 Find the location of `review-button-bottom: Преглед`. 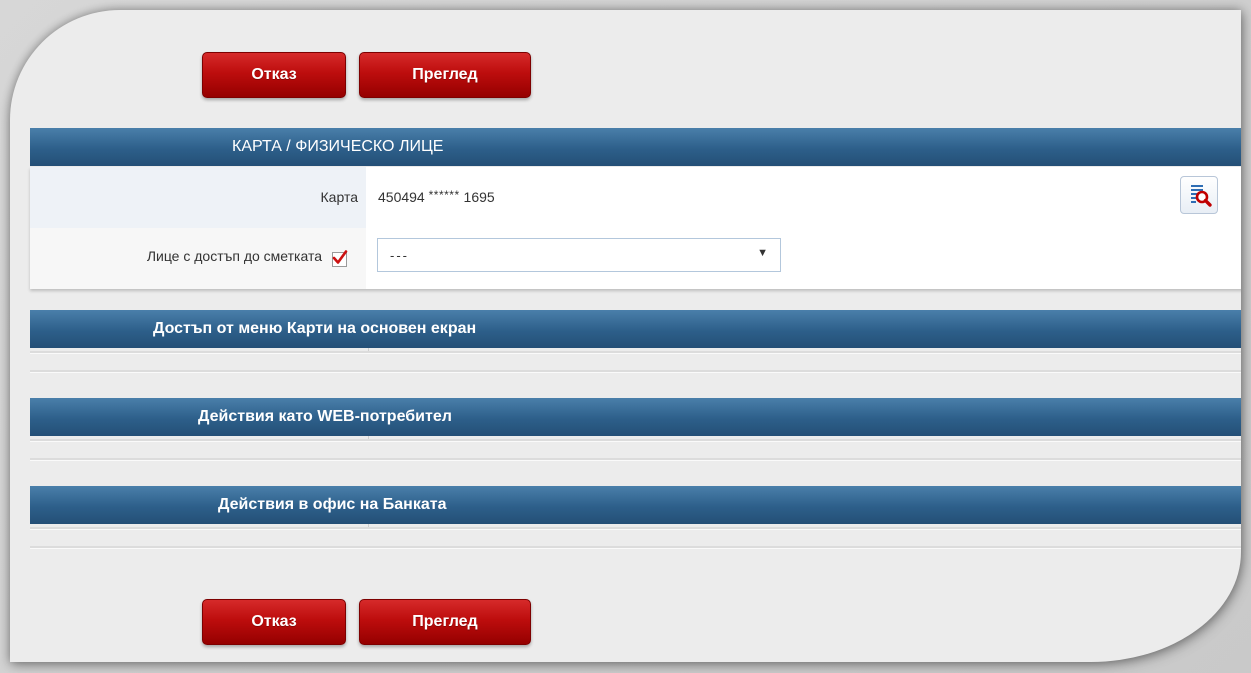

review-button-bottom: Преглед is located at coordinates (445, 622).